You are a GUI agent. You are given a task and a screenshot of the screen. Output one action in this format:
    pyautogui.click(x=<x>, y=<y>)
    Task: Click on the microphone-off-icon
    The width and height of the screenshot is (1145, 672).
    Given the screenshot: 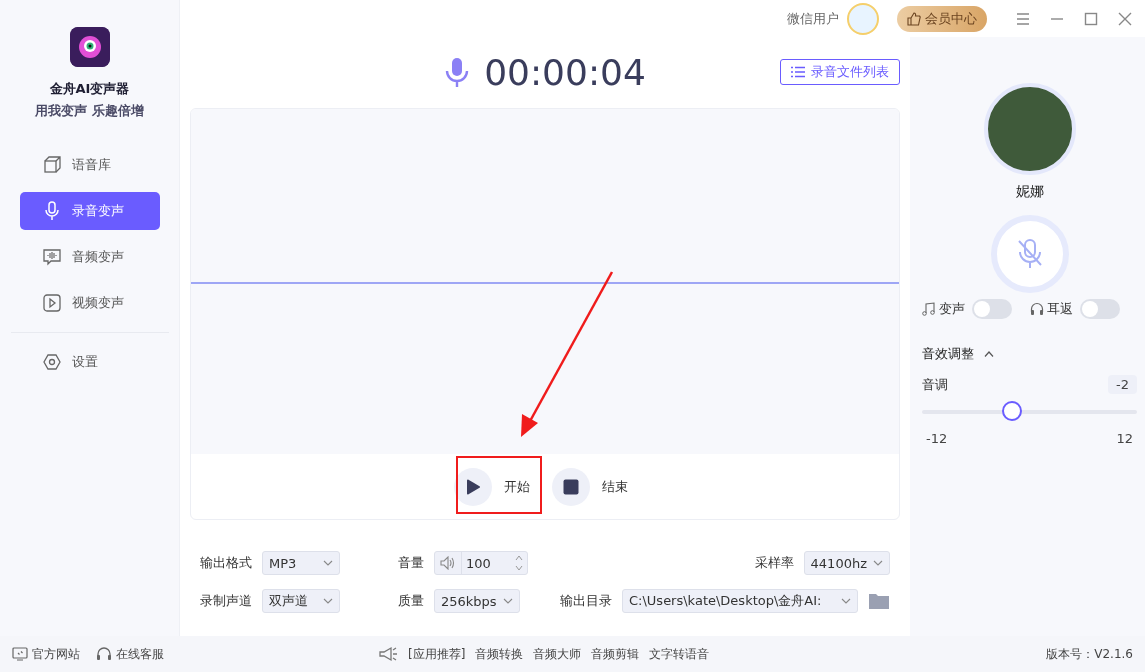 What is the action you would take?
    pyautogui.click(x=1029, y=254)
    